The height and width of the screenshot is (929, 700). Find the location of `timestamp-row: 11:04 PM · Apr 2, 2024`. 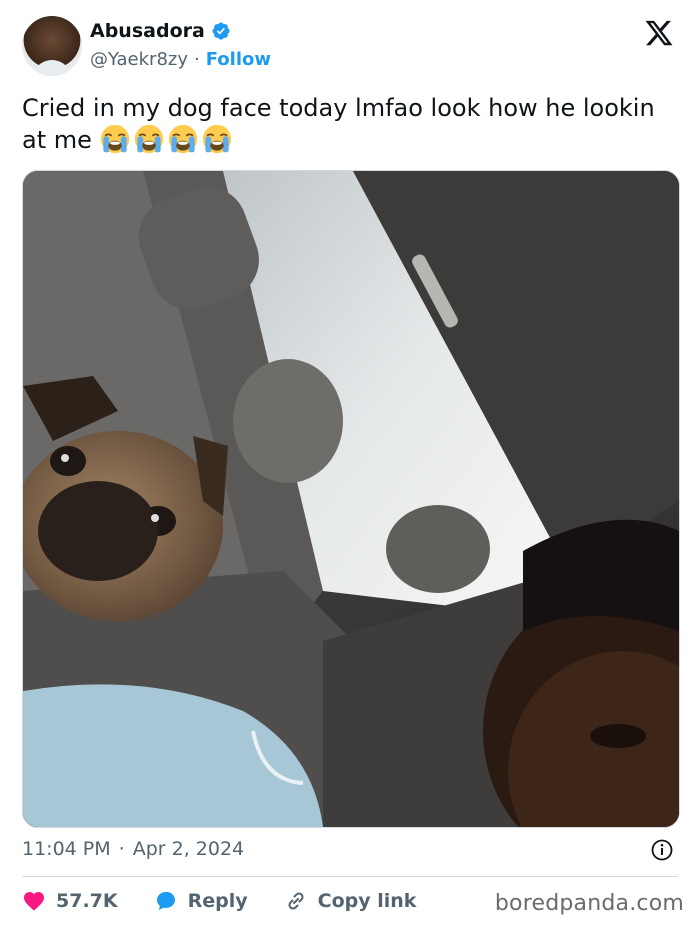

timestamp-row: 11:04 PM · Apr 2, 2024 is located at coordinates (133, 849).